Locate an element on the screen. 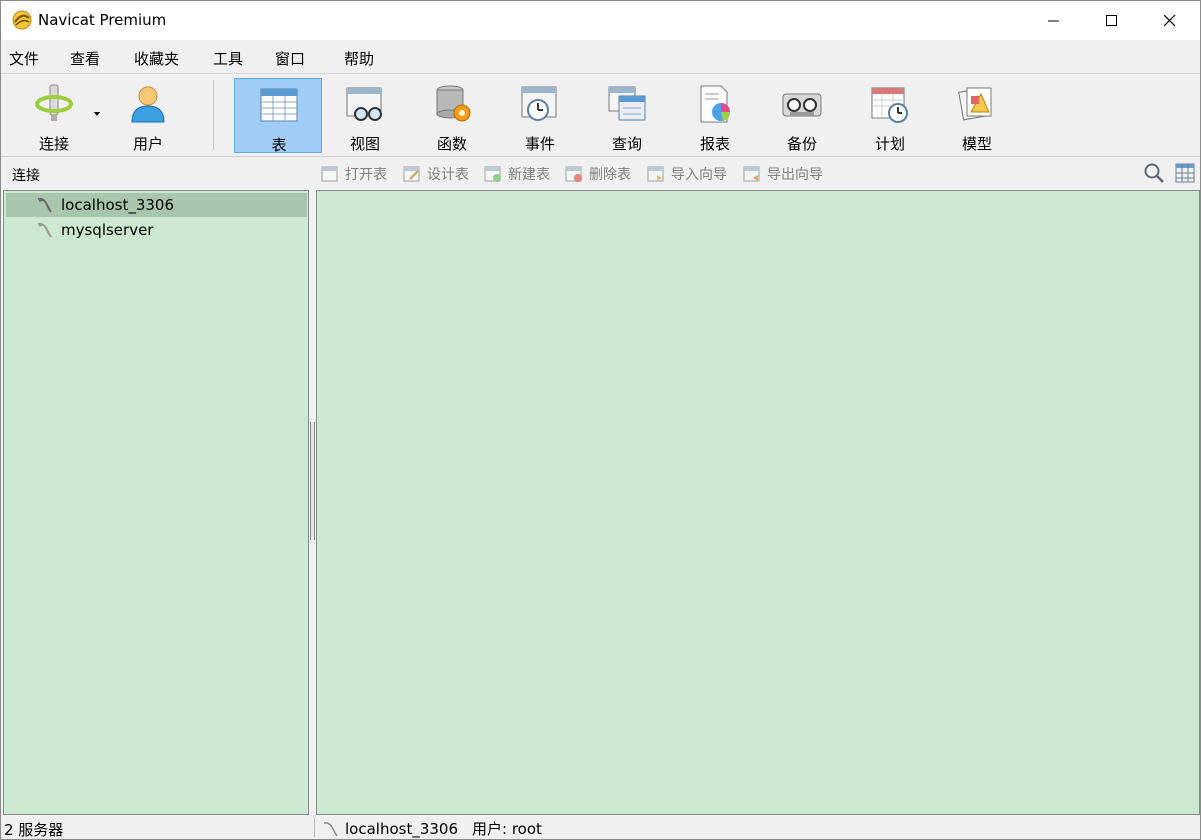 The height and width of the screenshot is (840, 1201). main-toolbar: 连接 用户 表 视图 函数 事件 查询 报表 备份 计划 模型 is located at coordinates (600, 115).